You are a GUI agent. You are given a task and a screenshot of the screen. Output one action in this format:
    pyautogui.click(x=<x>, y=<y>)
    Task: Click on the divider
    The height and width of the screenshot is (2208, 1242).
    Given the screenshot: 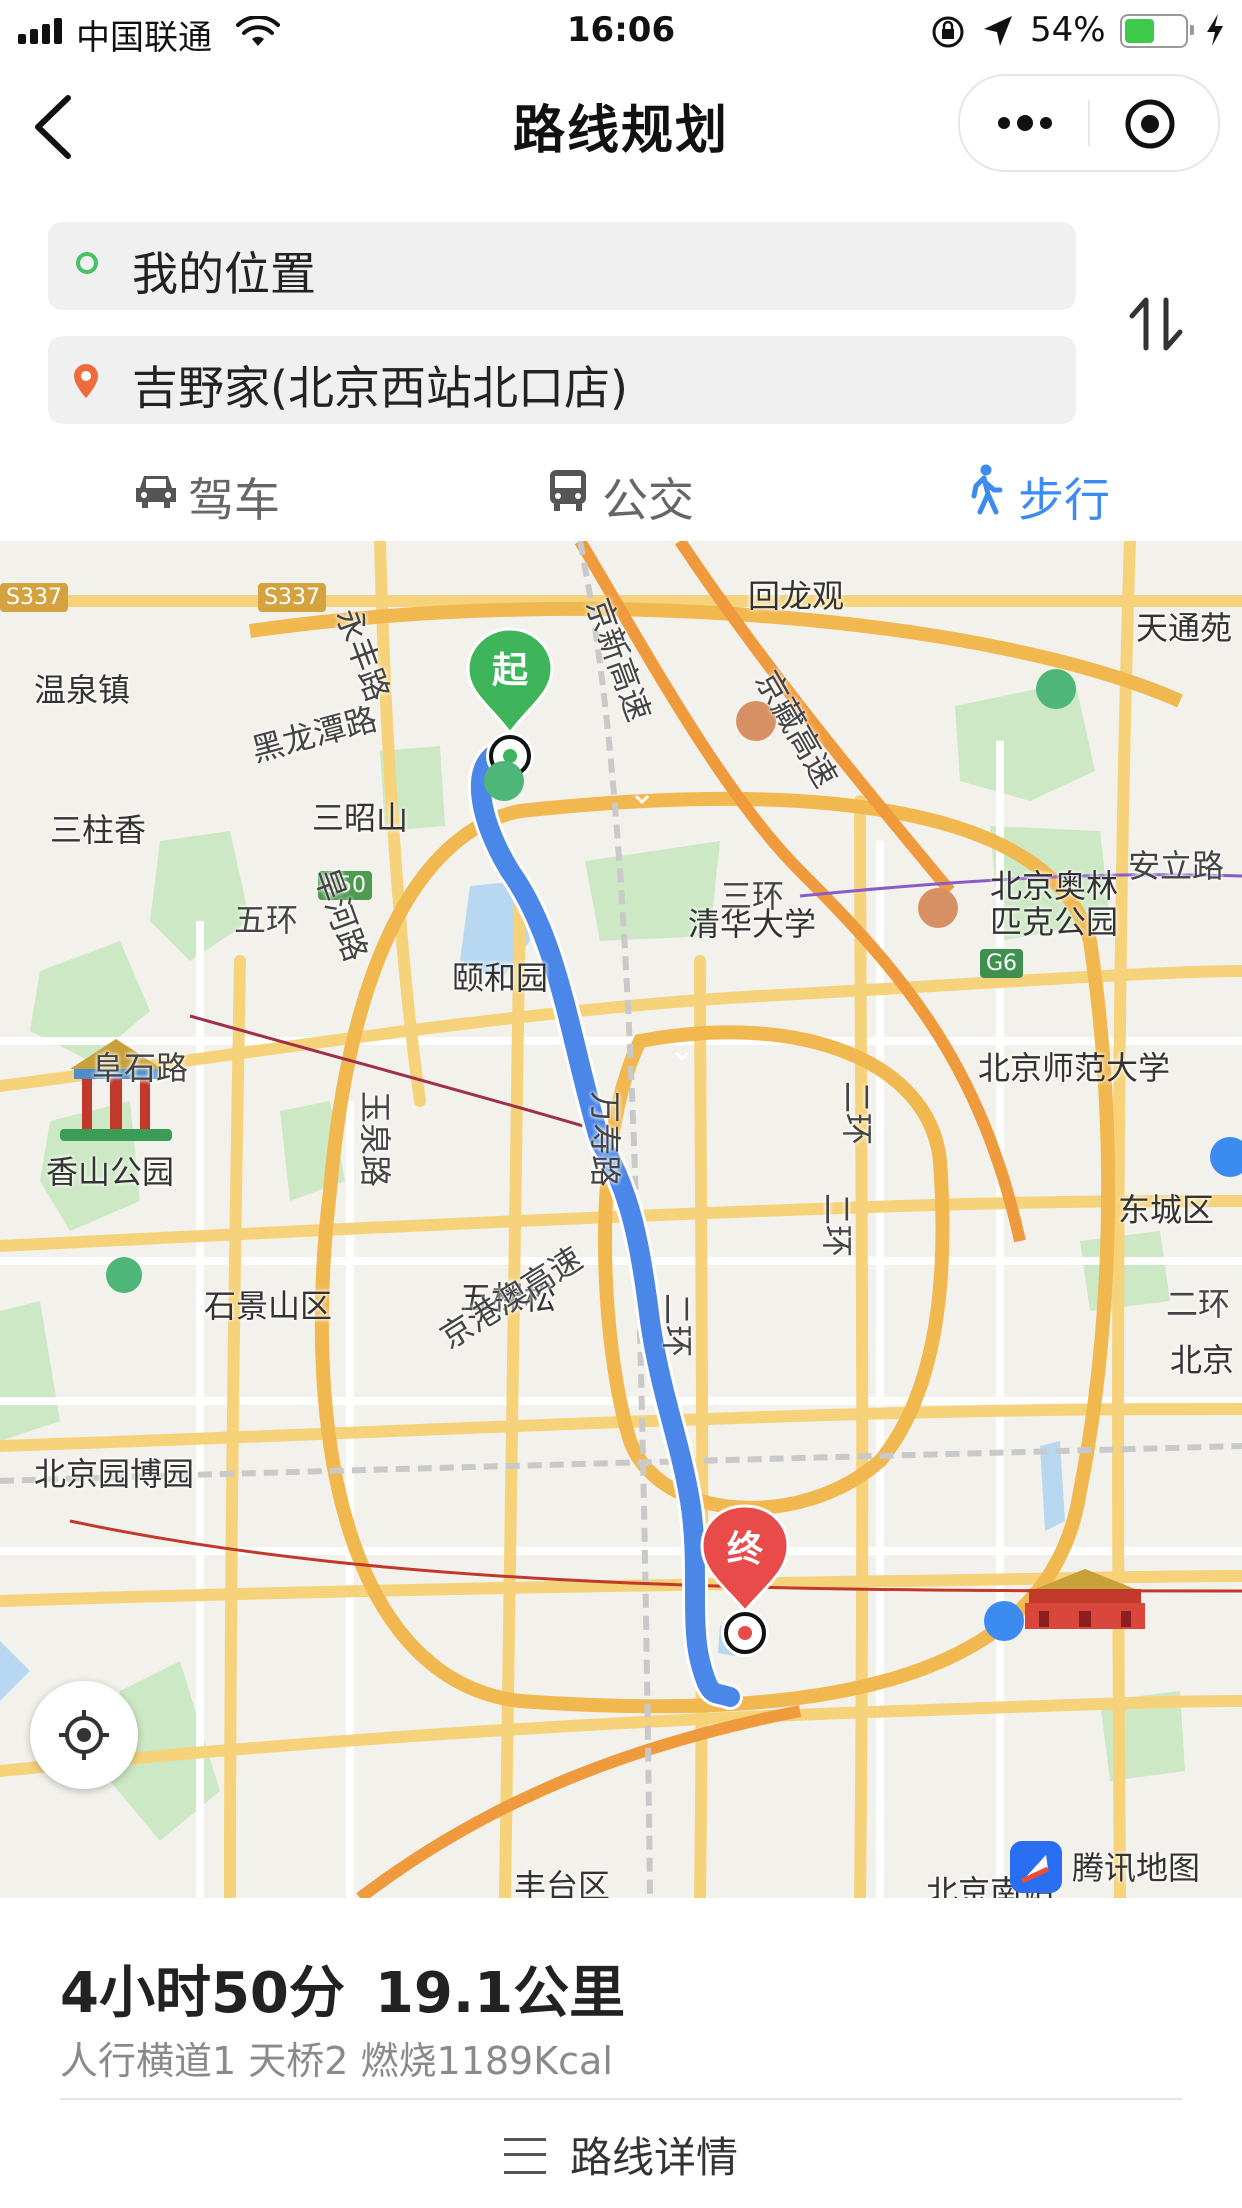 What is the action you would take?
    pyautogui.click(x=621, y=2099)
    